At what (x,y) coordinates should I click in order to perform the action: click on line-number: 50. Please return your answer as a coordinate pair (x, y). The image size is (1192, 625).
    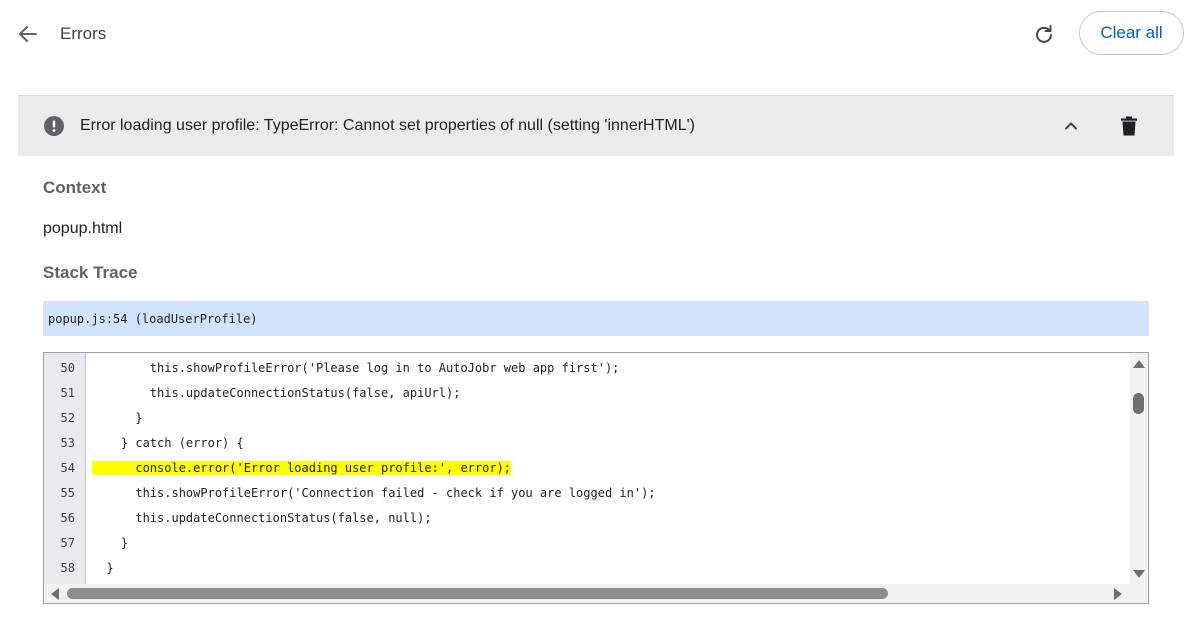
    Looking at the image, I should click on (67, 368).